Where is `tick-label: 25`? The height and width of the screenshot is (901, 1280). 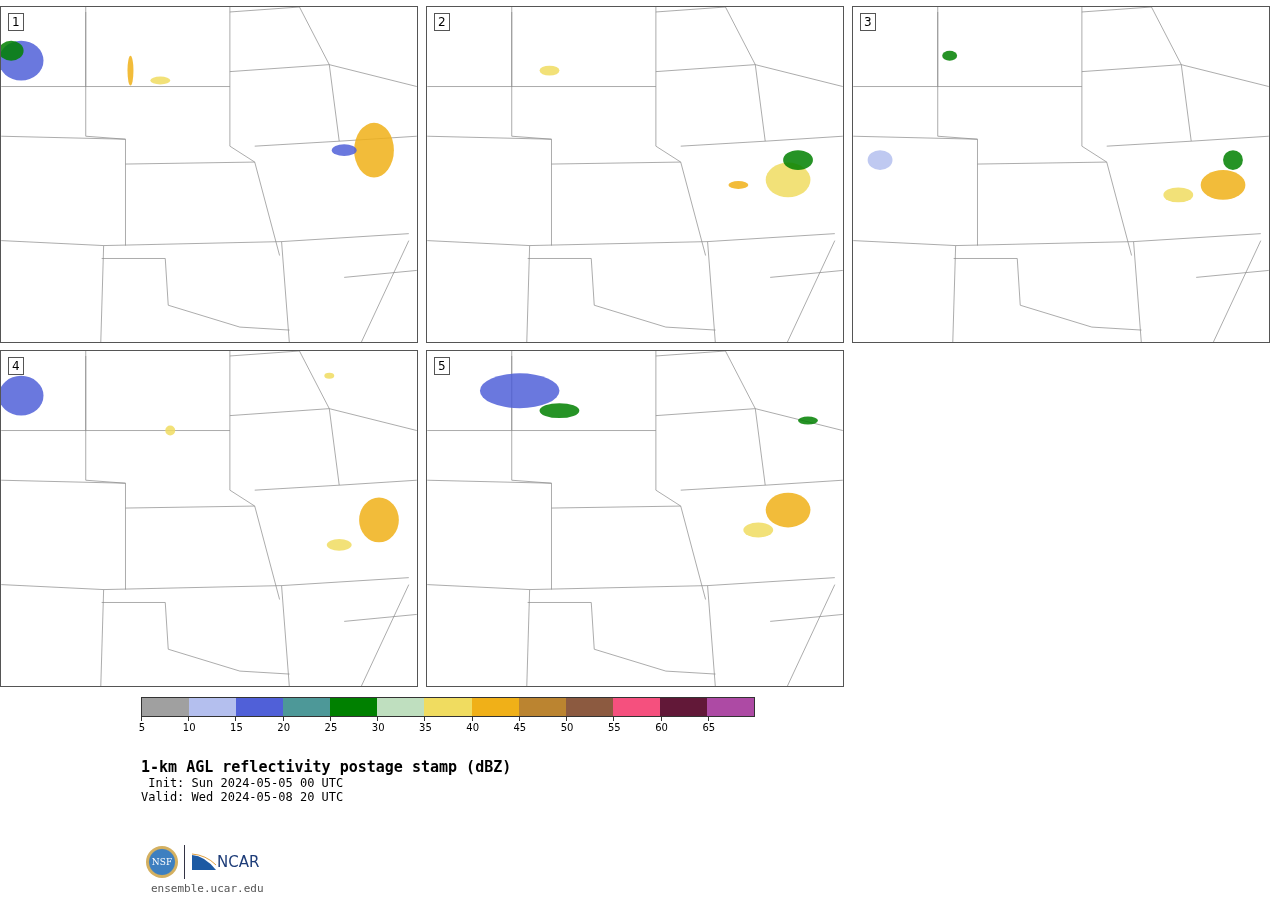 tick-label: 25 is located at coordinates (331, 727).